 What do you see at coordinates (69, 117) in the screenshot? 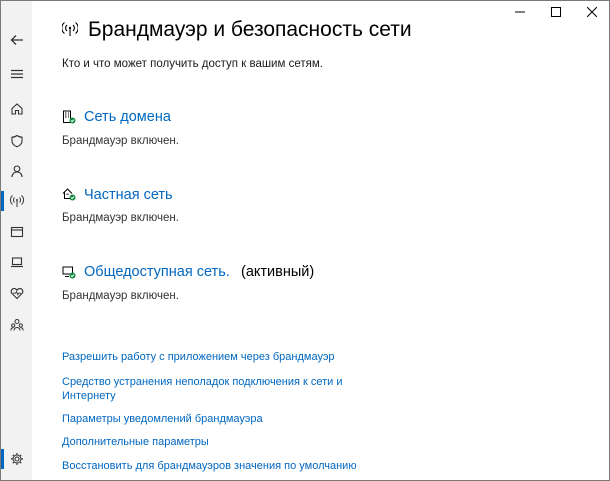
I see `domain-network-icon` at bounding box center [69, 117].